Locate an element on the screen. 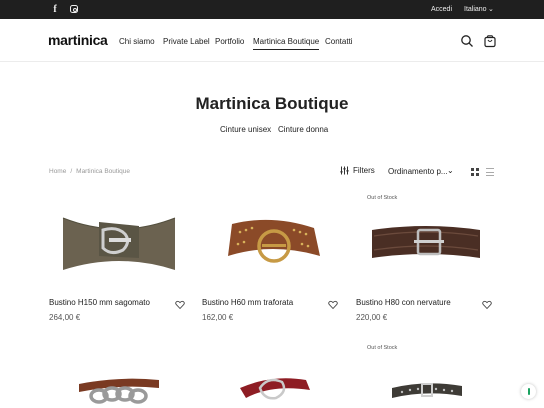 This screenshot has height=408, width=544. product-price: 220,00 € is located at coordinates (372, 317).